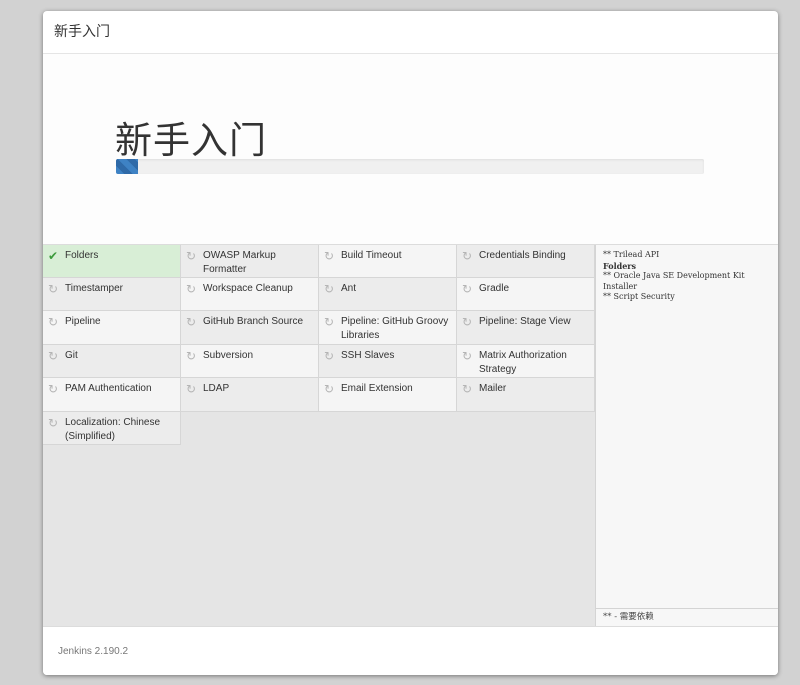  I want to click on plugin-tile: ↻ Build Timeout, so click(388, 261).